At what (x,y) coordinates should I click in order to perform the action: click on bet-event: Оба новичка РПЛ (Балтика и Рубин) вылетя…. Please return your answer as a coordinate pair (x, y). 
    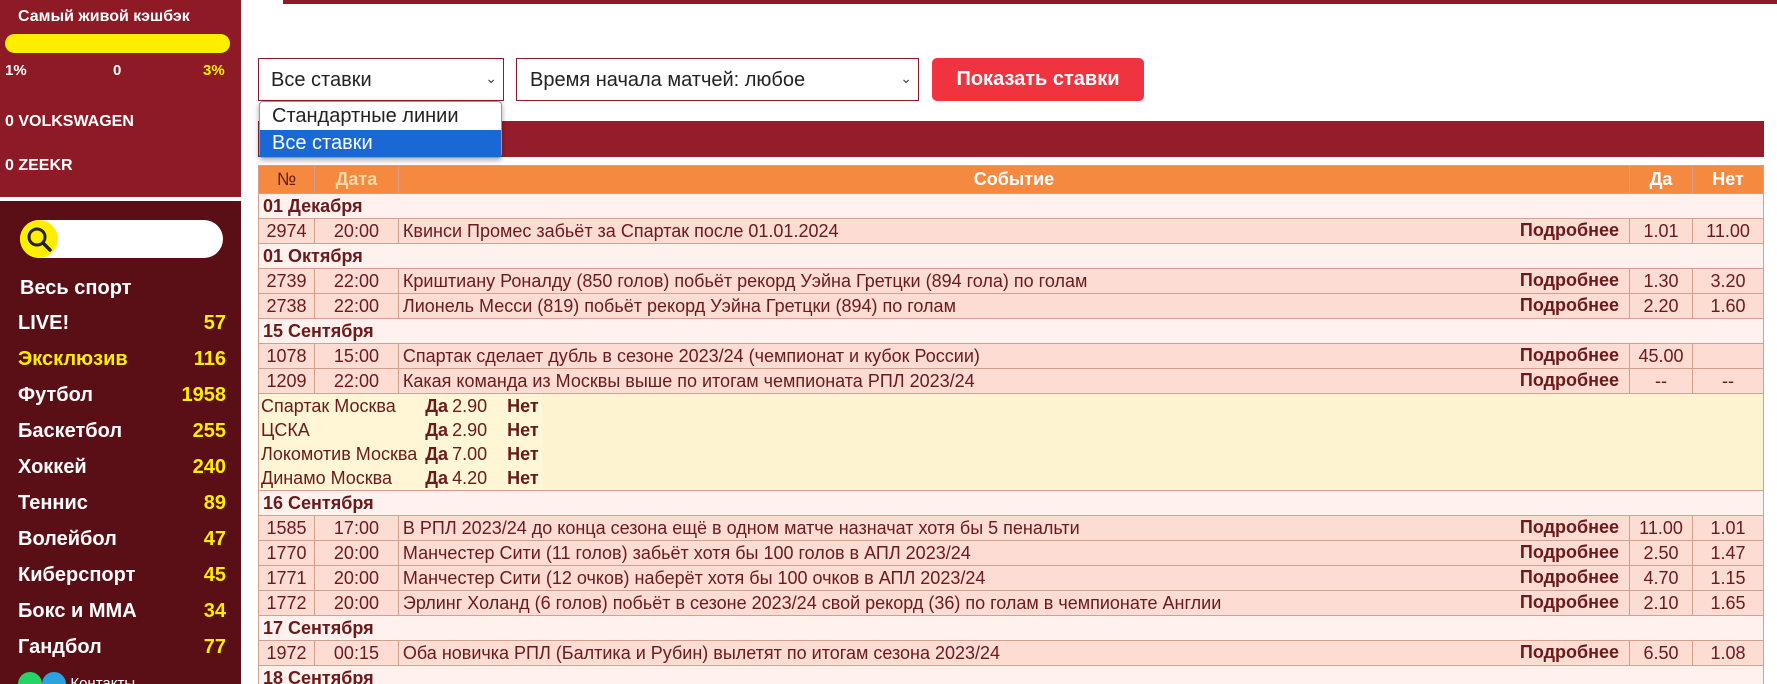
    Looking at the image, I should click on (701, 652).